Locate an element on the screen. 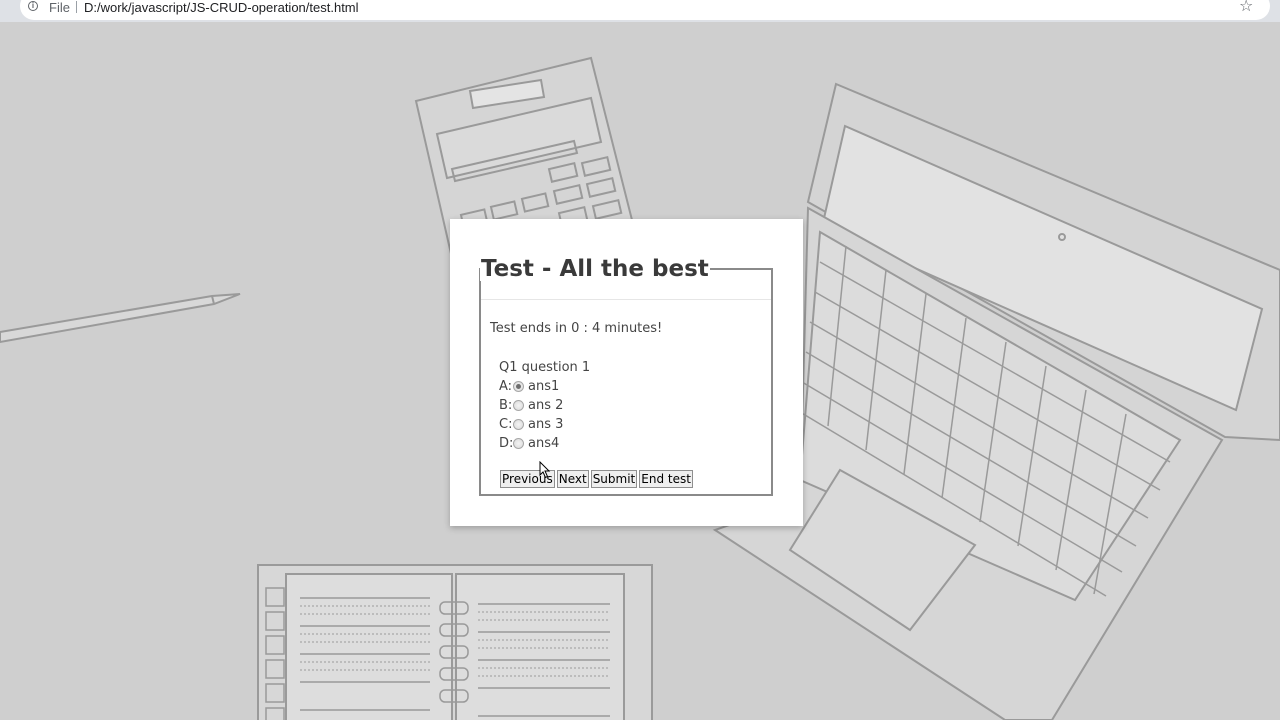 The image size is (1280, 720). address-divider is located at coordinates (76, 7).